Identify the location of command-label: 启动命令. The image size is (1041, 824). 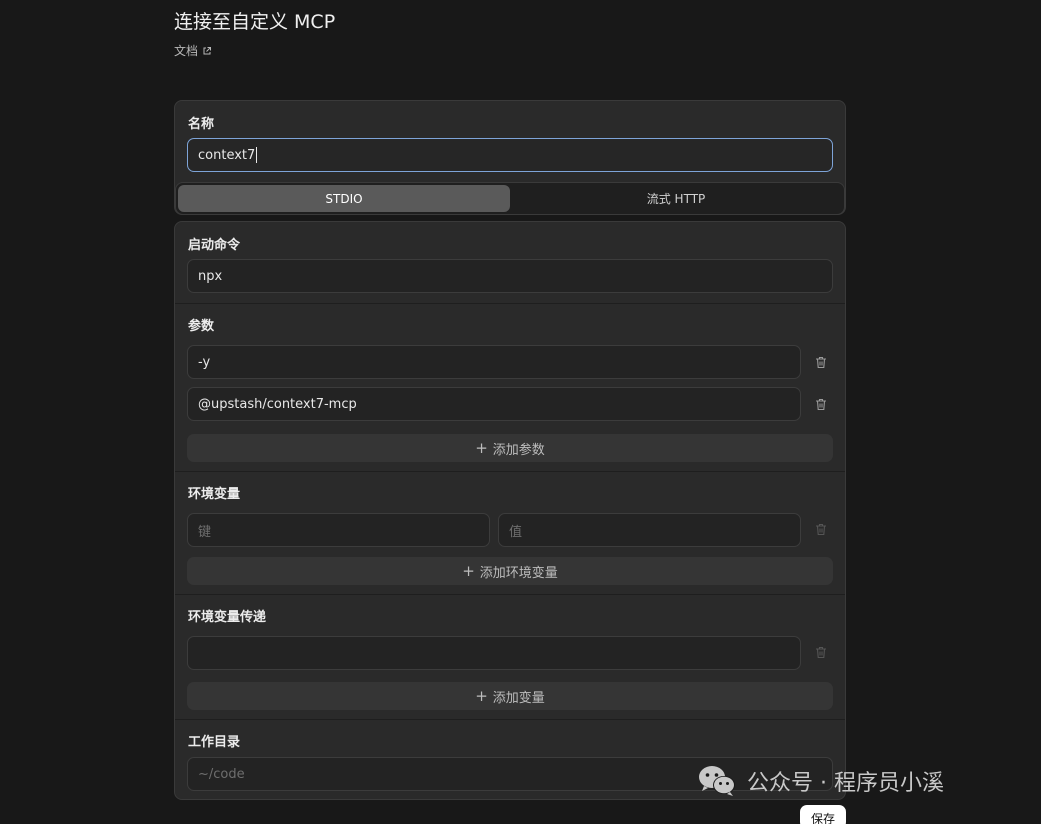
(214, 245).